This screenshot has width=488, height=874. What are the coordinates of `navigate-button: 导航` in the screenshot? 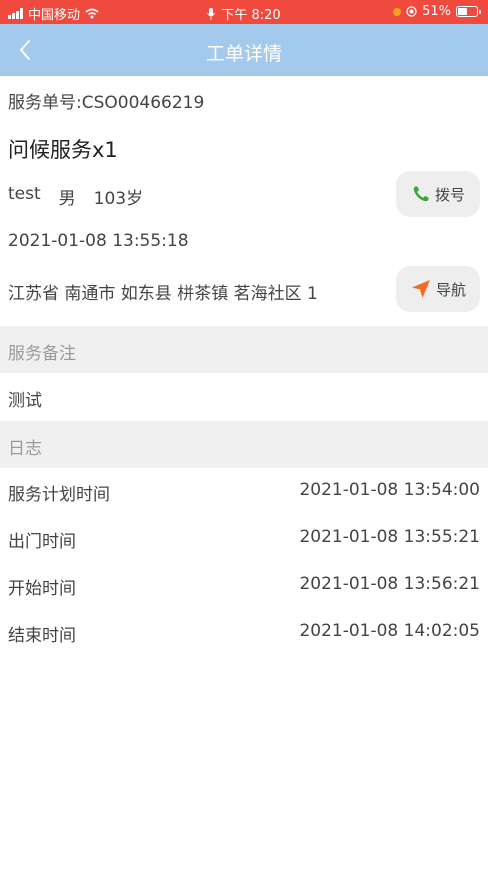 It's located at (438, 289).